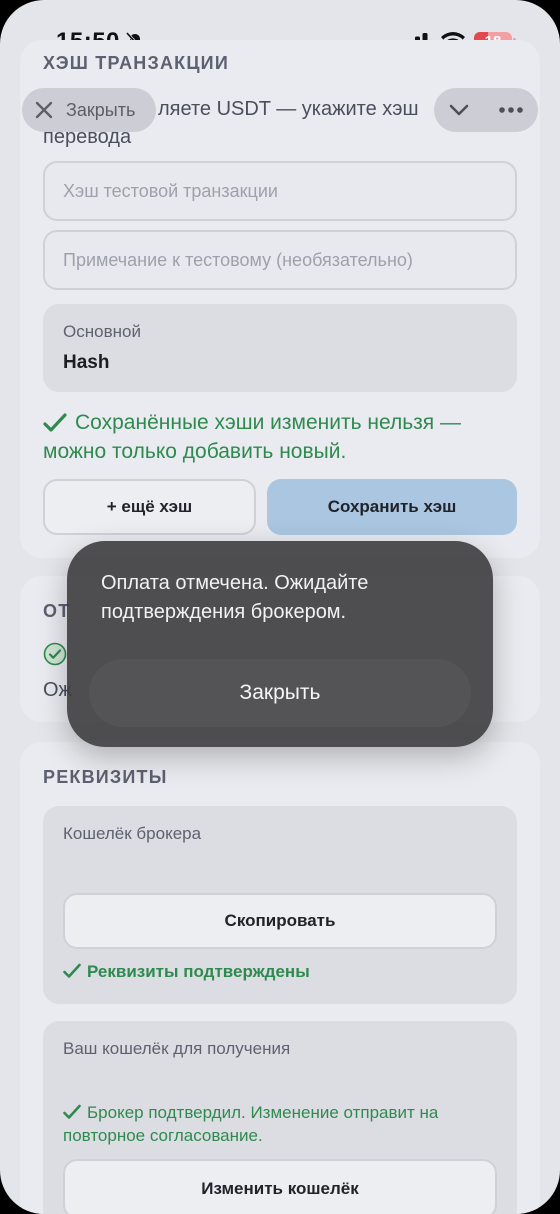 This screenshot has height=1214, width=560. I want to click on your-wallet-label: Ваш кошелёк для получения, so click(177, 1048).